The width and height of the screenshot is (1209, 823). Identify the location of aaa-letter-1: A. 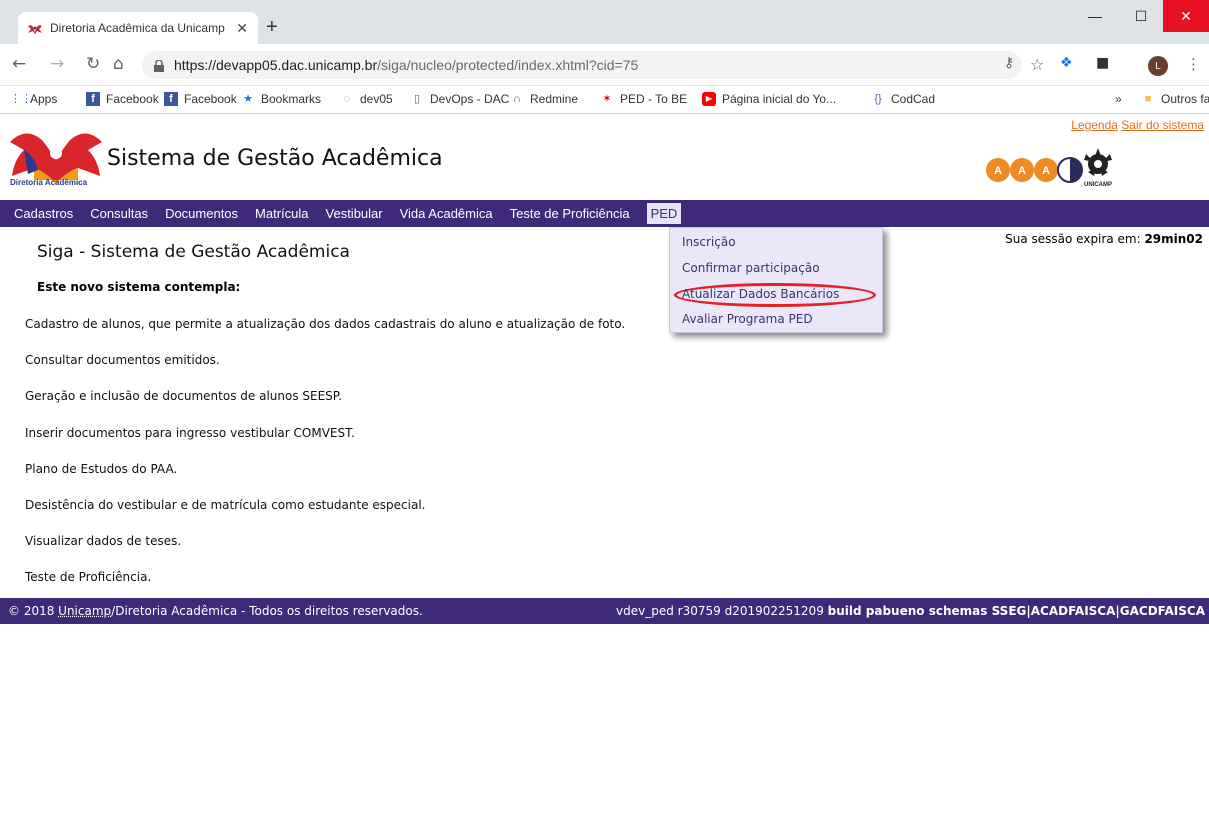
(998, 171).